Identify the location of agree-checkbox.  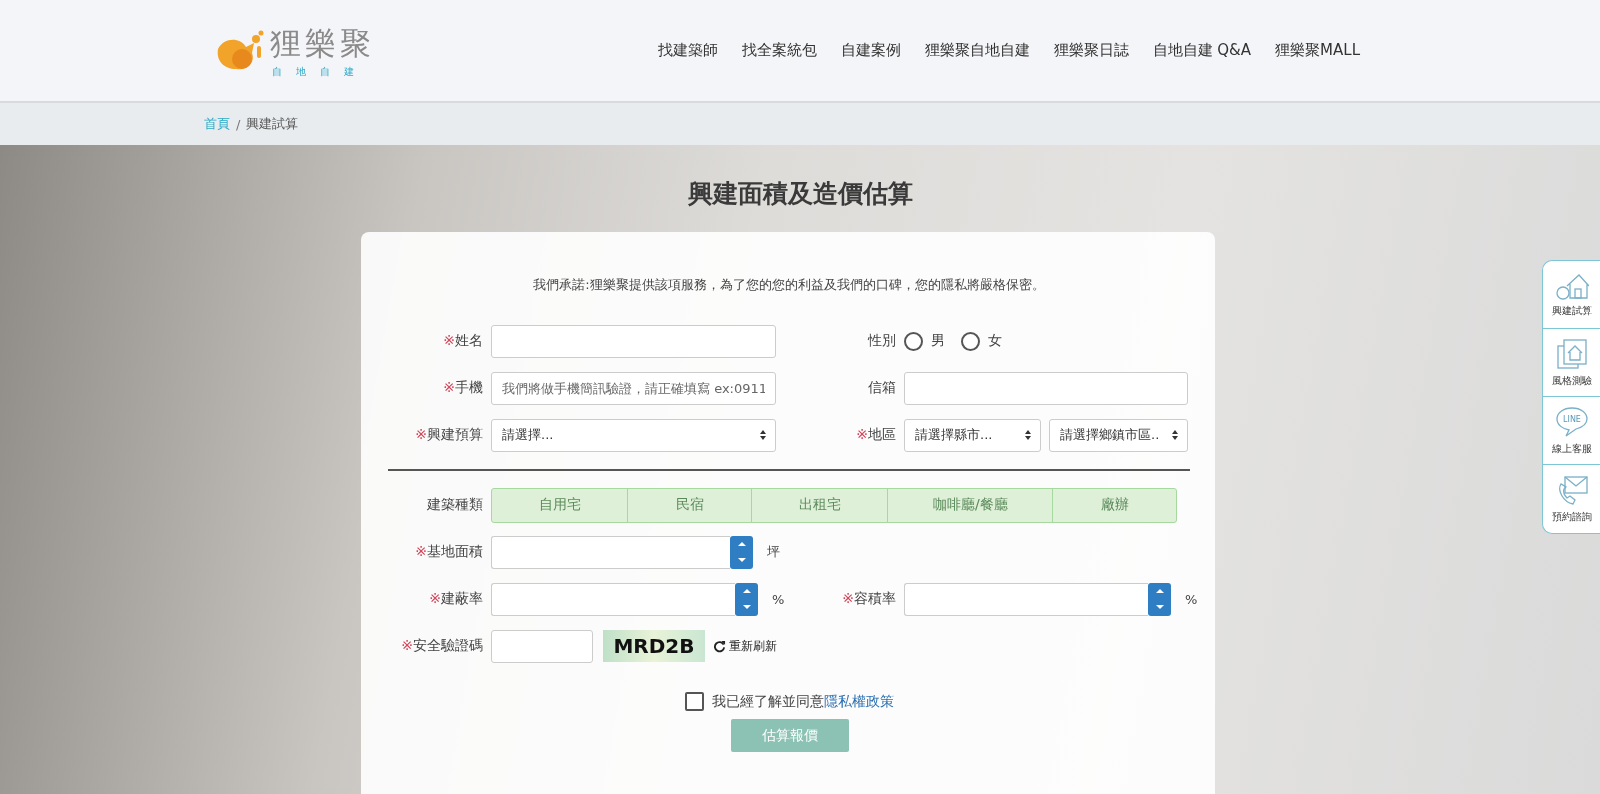
(694, 701).